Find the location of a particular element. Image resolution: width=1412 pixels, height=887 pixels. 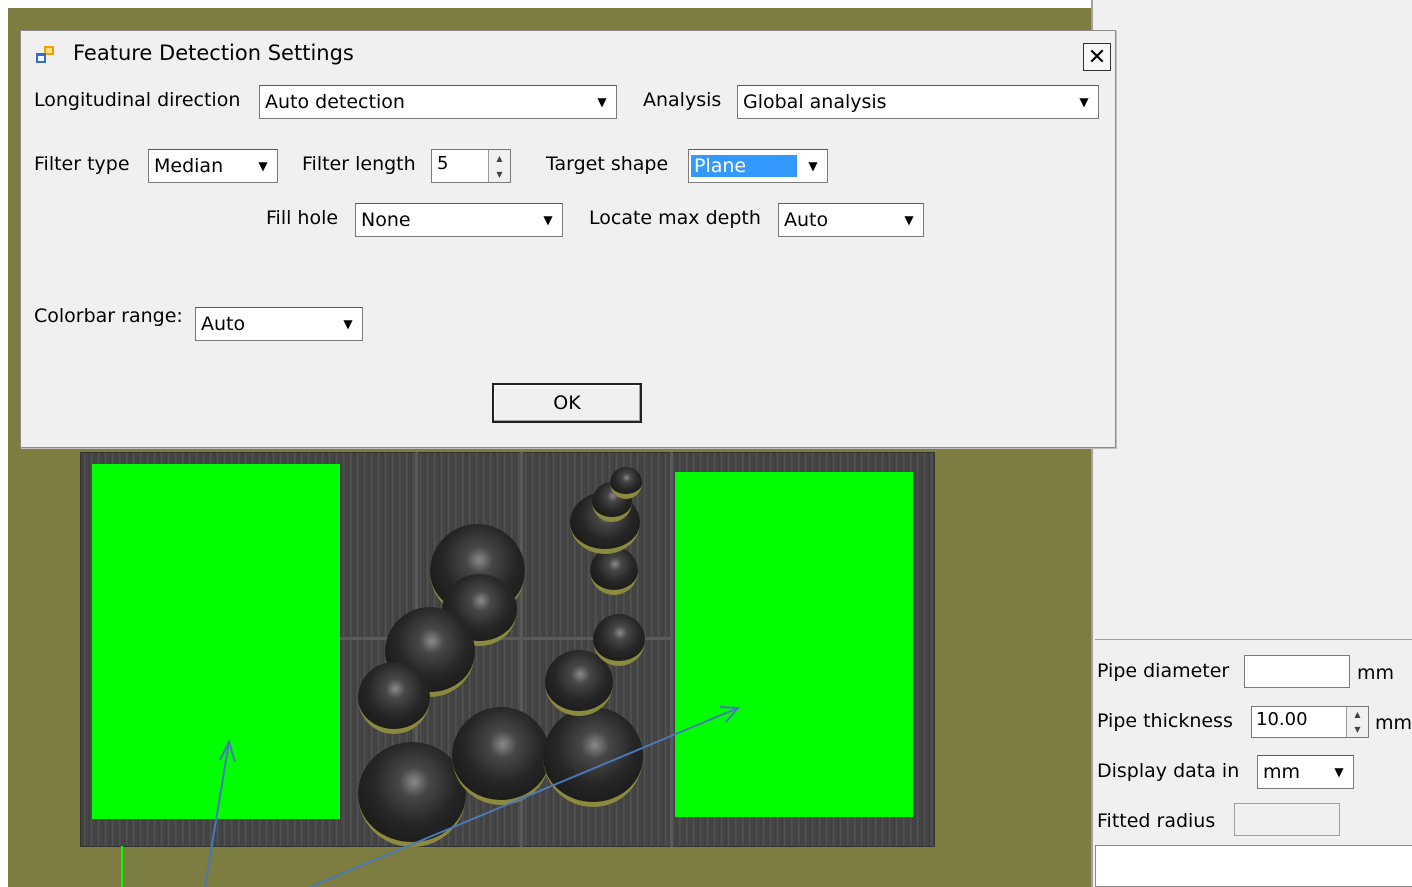

pipe-thickness-stepper: 10.00 ▲ ▼ is located at coordinates (1310, 722).